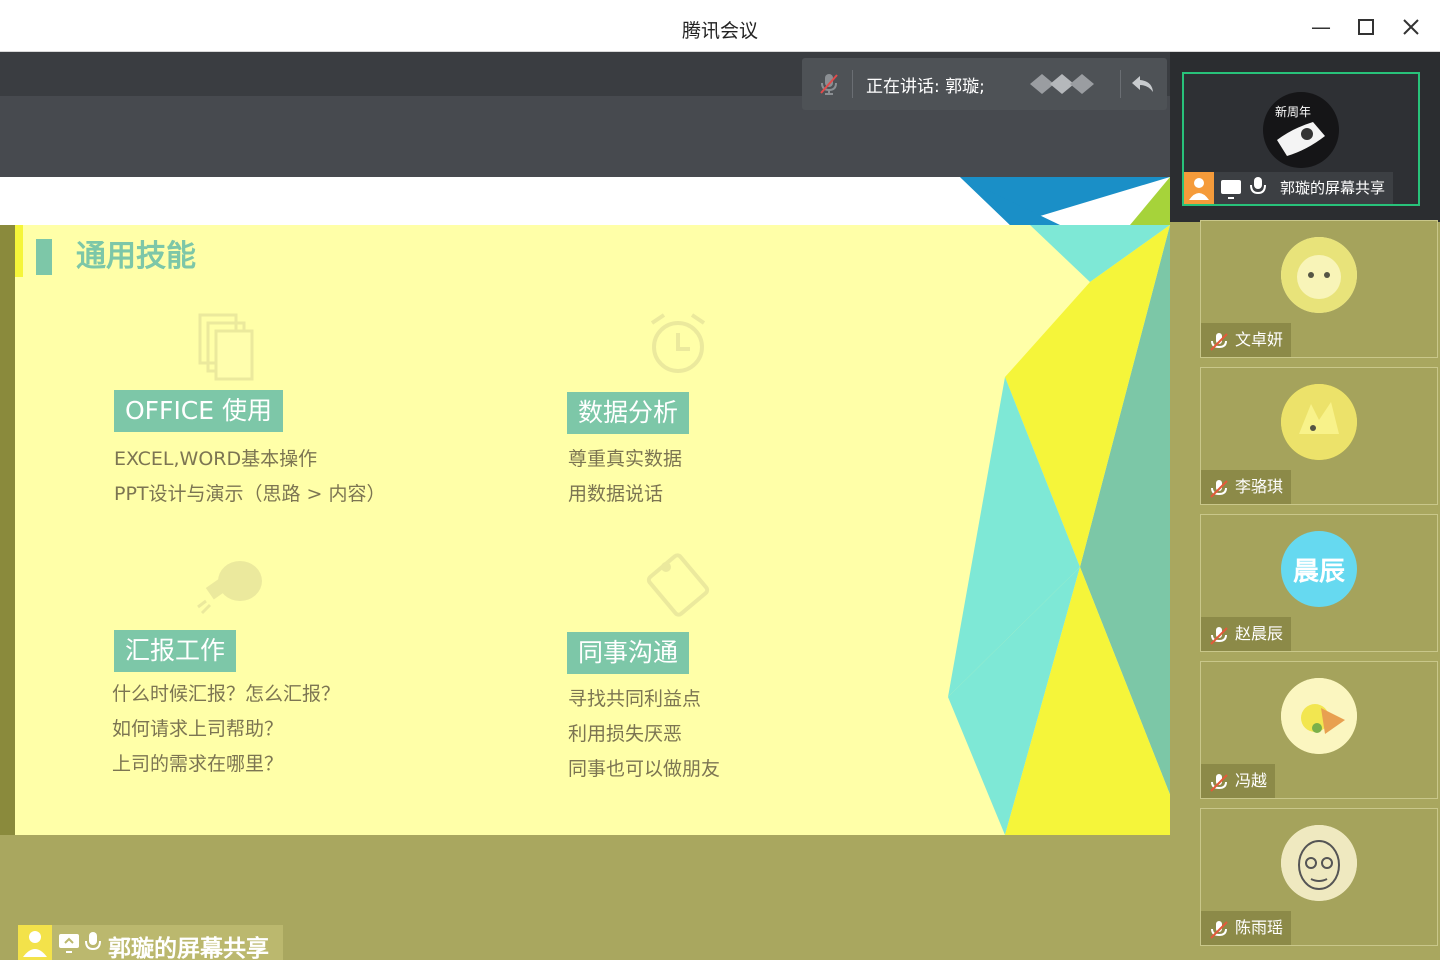  I want to click on alarm-clock-icon, so click(678, 343).